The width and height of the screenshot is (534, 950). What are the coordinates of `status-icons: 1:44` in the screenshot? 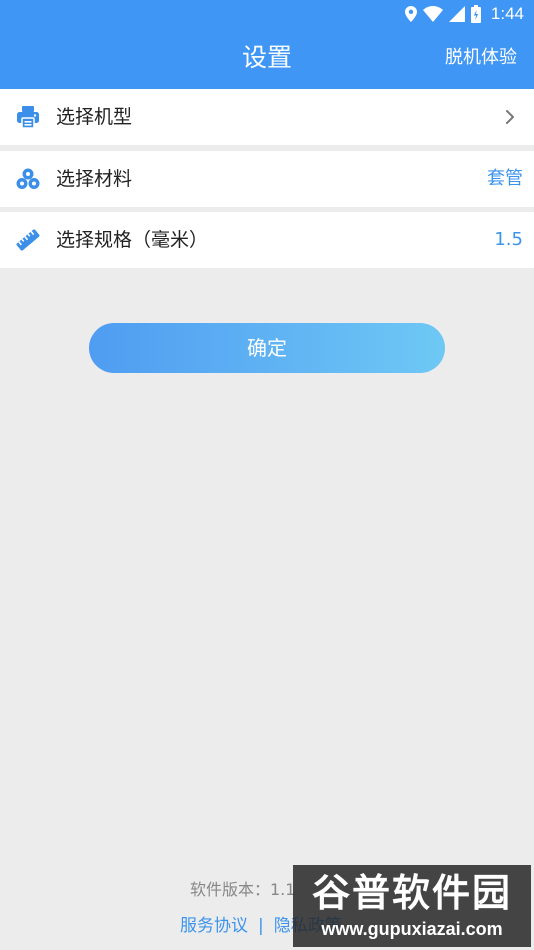 It's located at (464, 14).